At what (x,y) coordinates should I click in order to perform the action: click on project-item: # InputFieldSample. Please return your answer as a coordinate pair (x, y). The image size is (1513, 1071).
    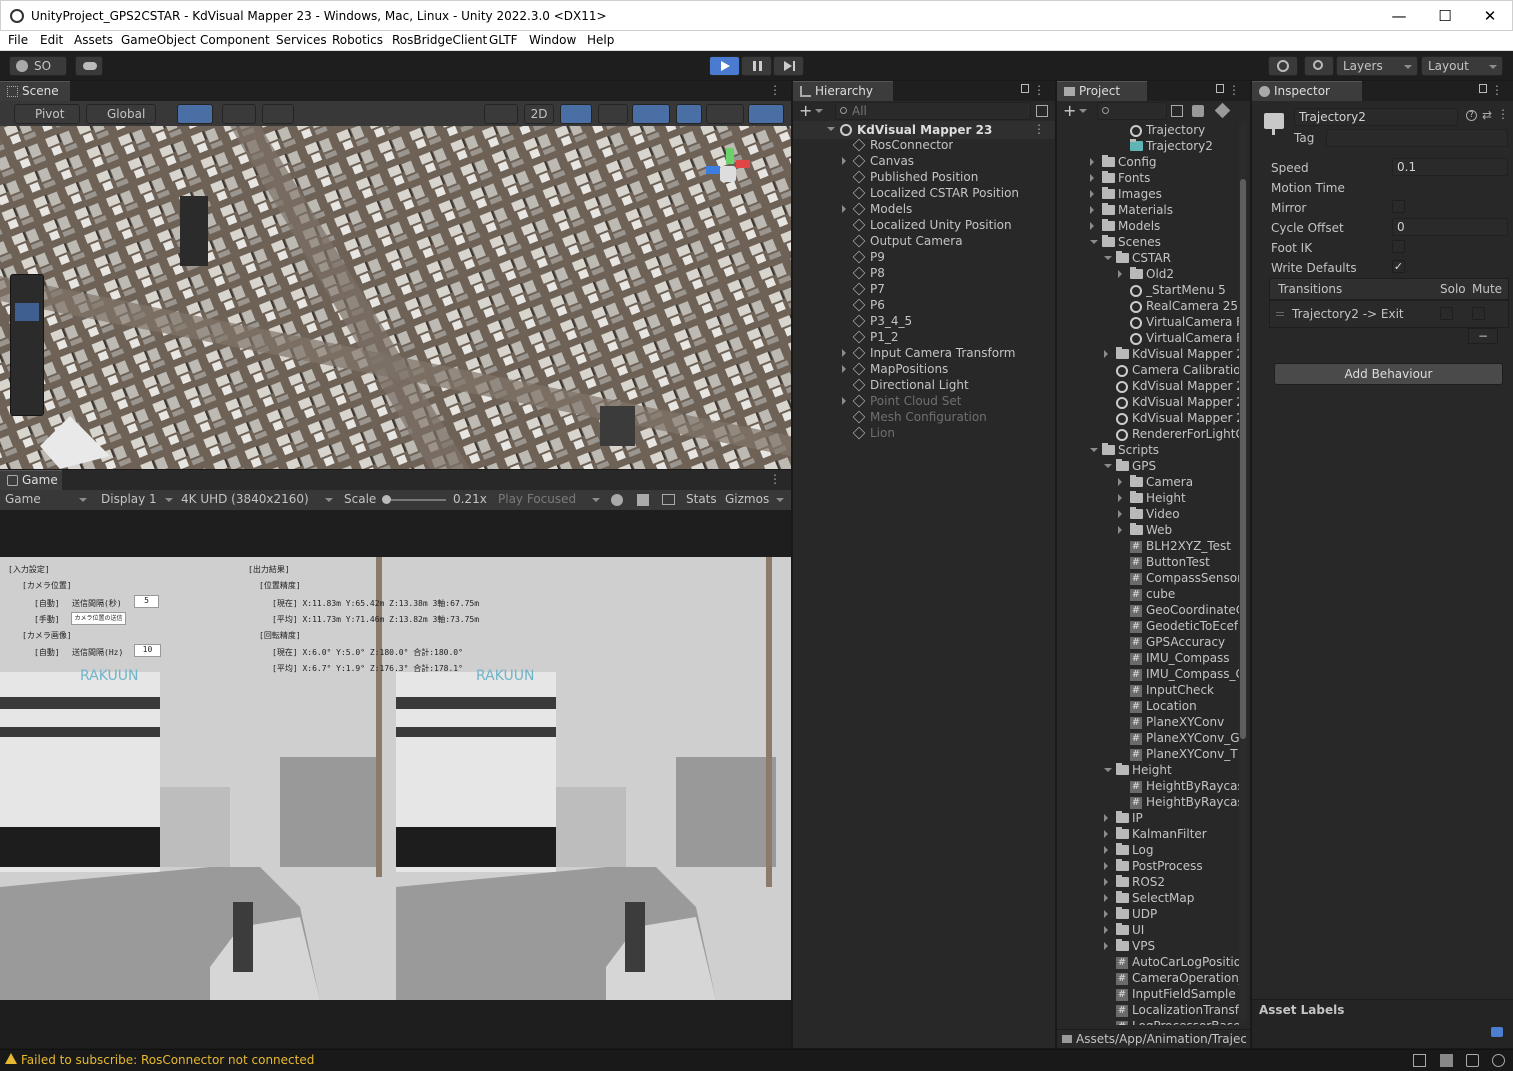
    Looking at the image, I should click on (1148, 994).